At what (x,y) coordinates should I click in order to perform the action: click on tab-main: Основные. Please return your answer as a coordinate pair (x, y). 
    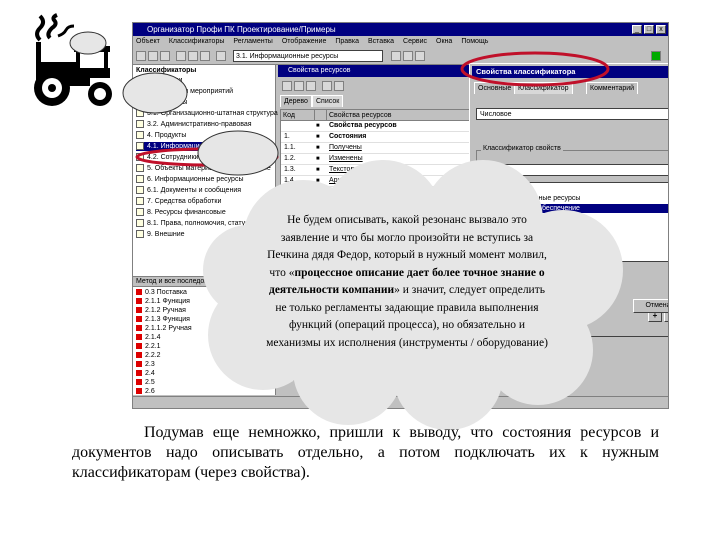
    Looking at the image, I should click on (495, 88).